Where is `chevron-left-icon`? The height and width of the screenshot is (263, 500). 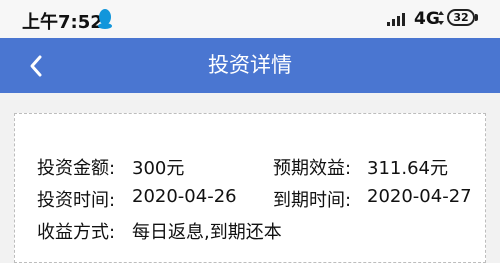 chevron-left-icon is located at coordinates (36, 66).